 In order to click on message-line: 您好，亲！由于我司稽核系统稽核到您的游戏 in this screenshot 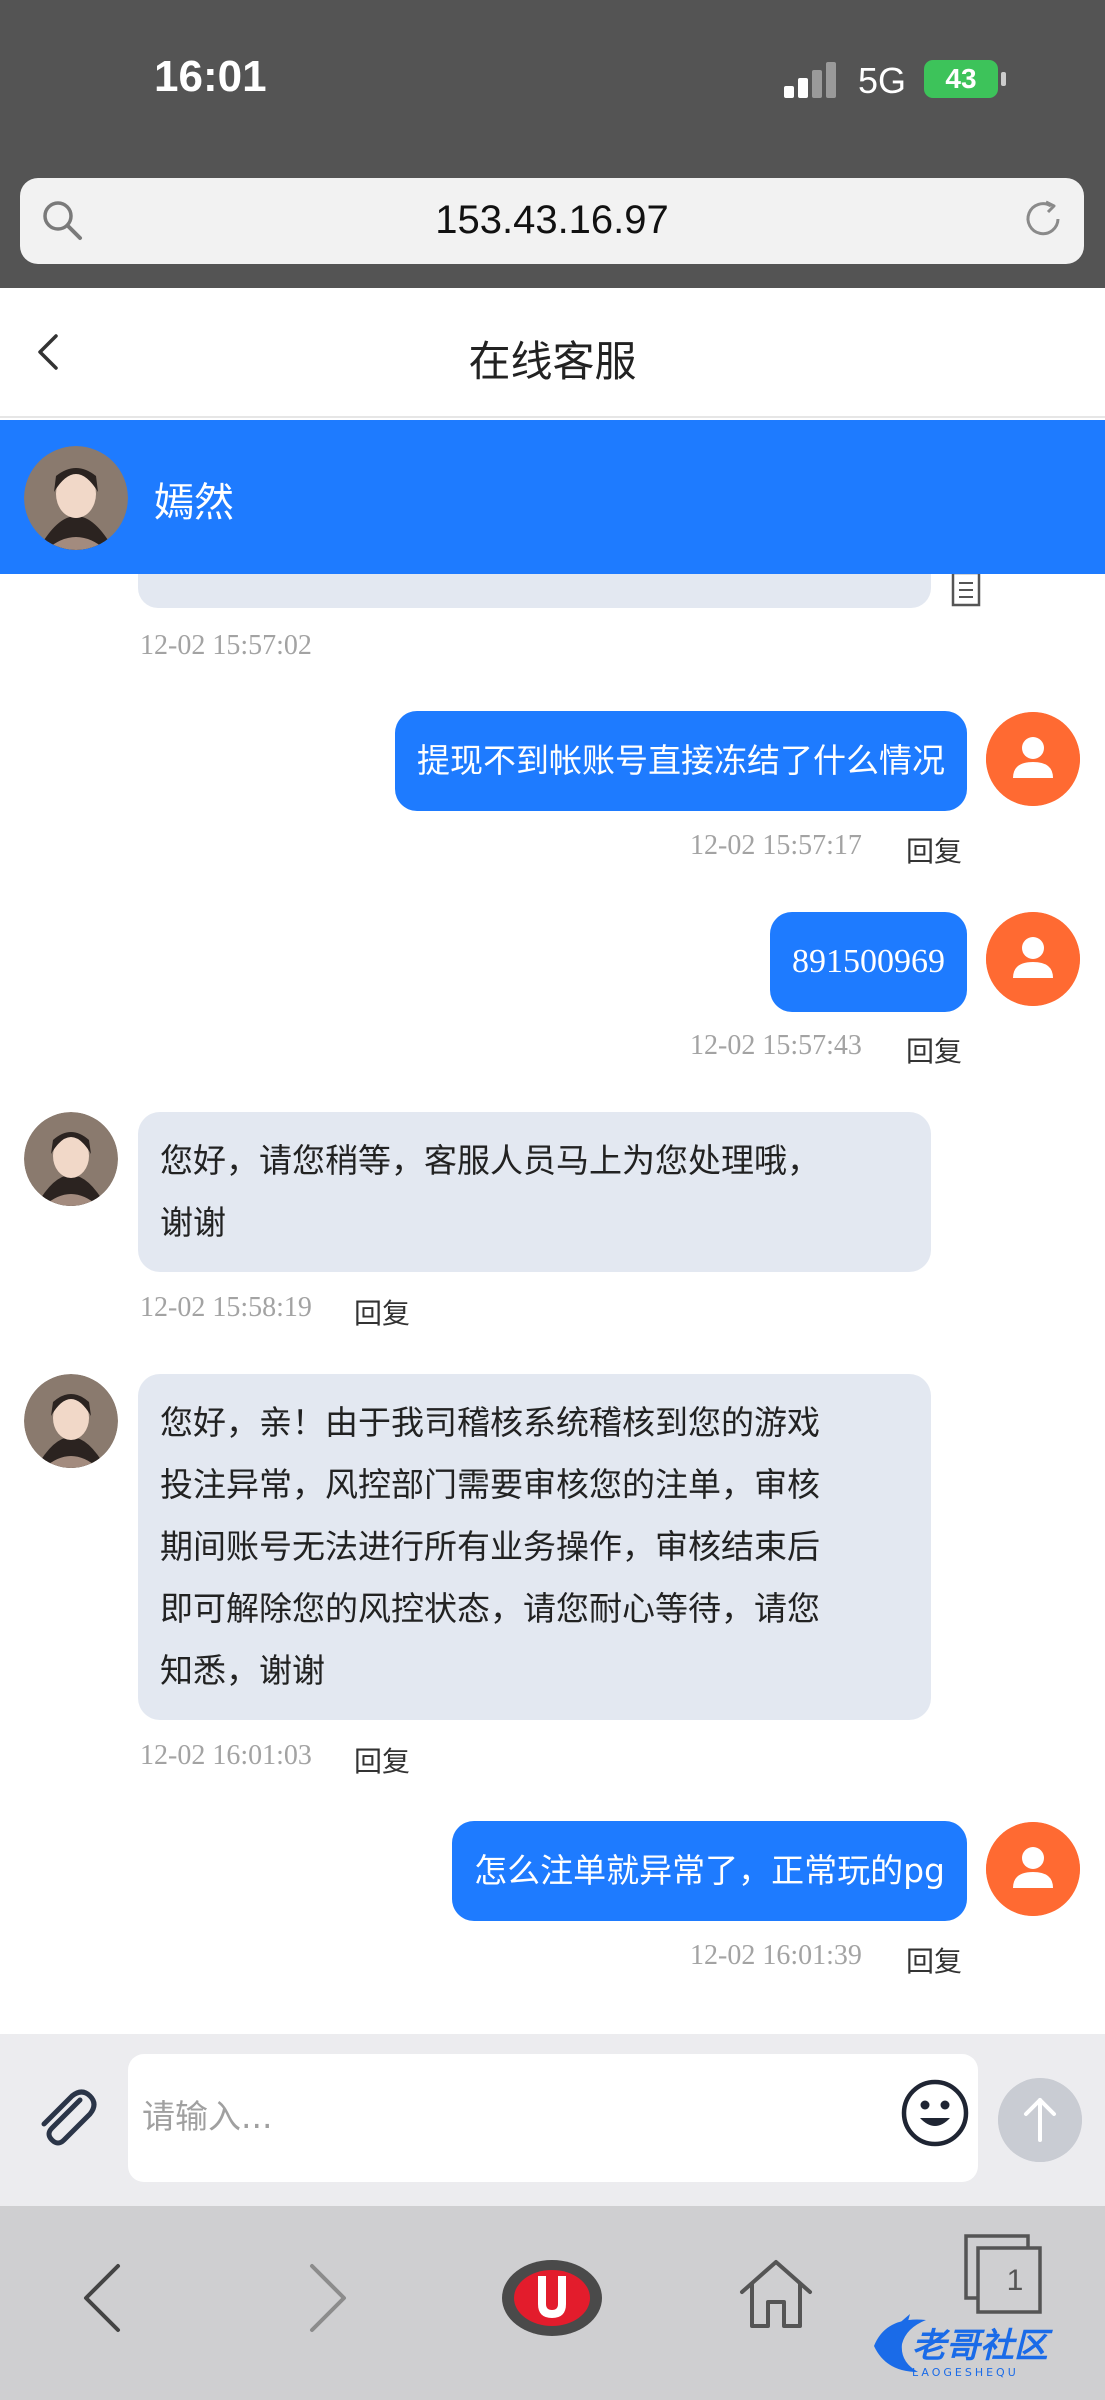, I will do `click(490, 1422)`.